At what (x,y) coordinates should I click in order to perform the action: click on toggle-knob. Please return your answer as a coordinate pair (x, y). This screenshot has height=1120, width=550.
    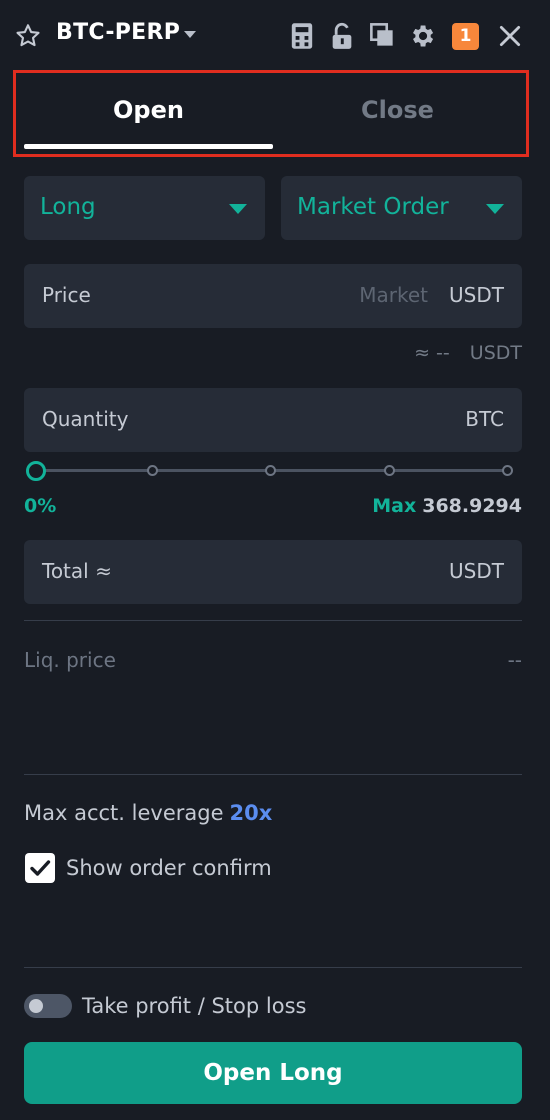
    Looking at the image, I should click on (36, 1006).